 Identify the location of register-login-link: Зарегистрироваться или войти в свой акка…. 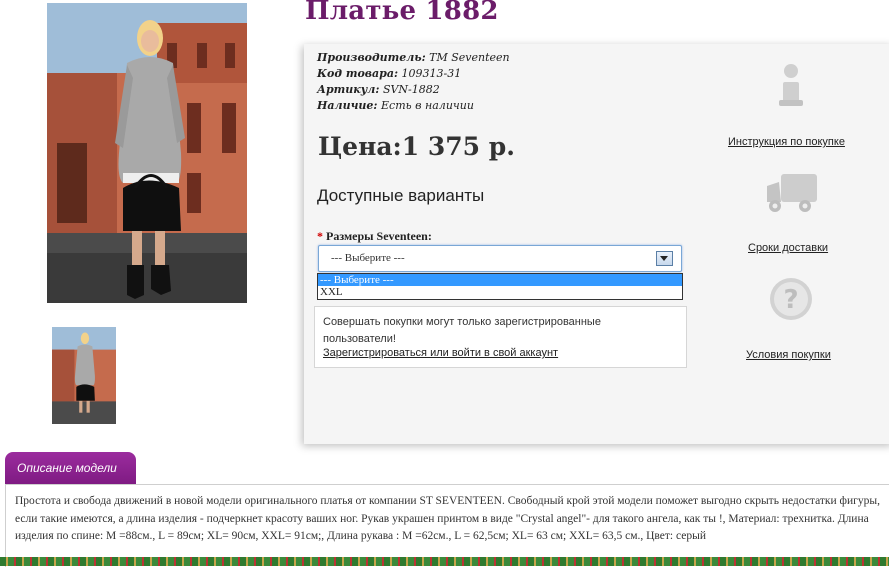
(440, 353).